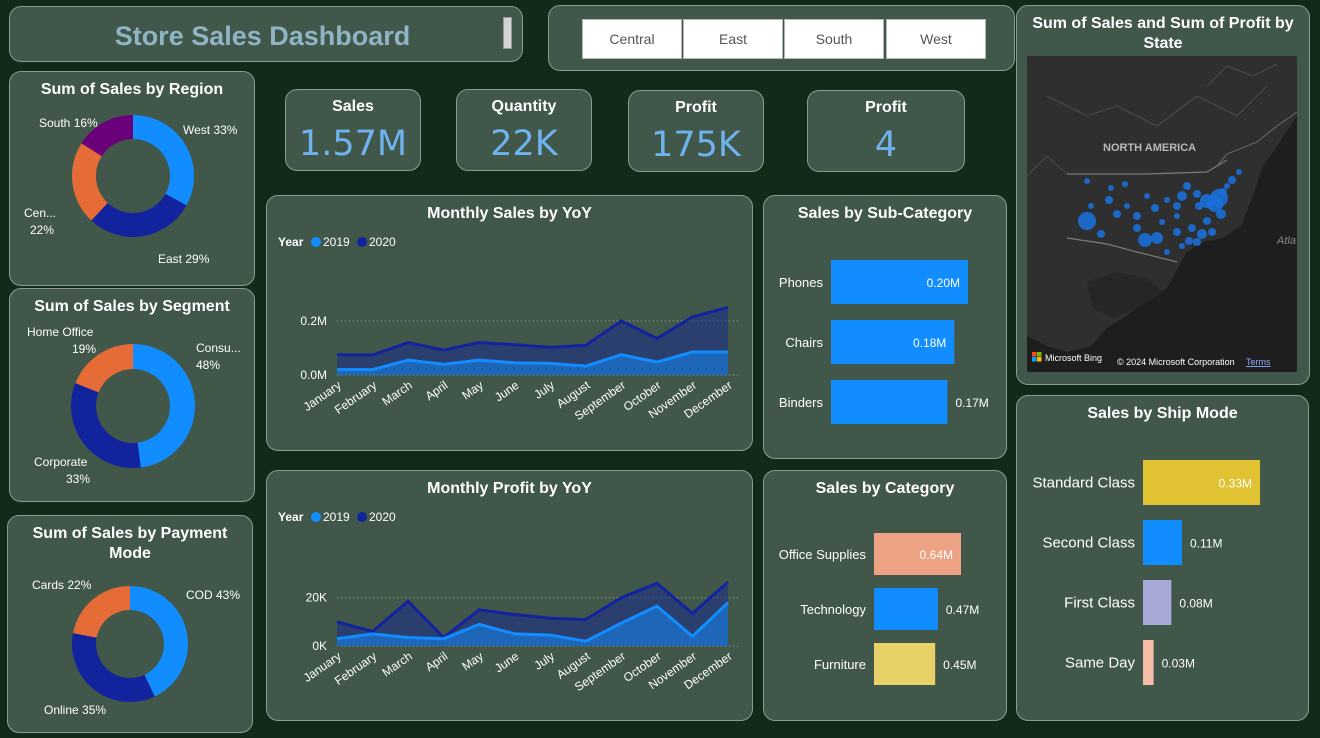 The height and width of the screenshot is (738, 1320). Describe the element at coordinates (936, 39) in the screenshot. I see `slicer-option-west: West` at that location.